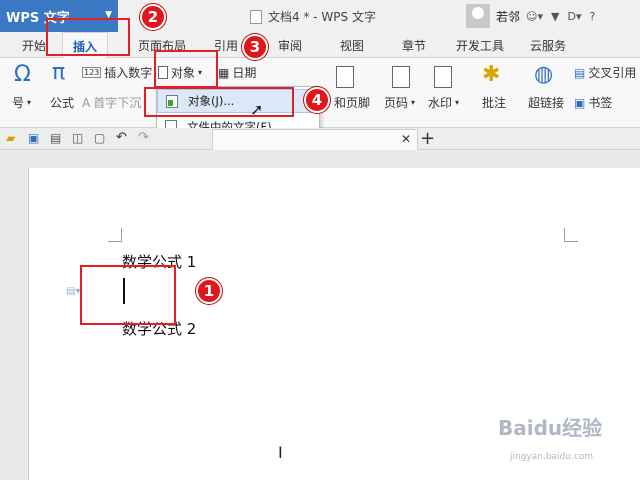 The height and width of the screenshot is (480, 640). I want to click on omega-icon: Ω, so click(22, 74).